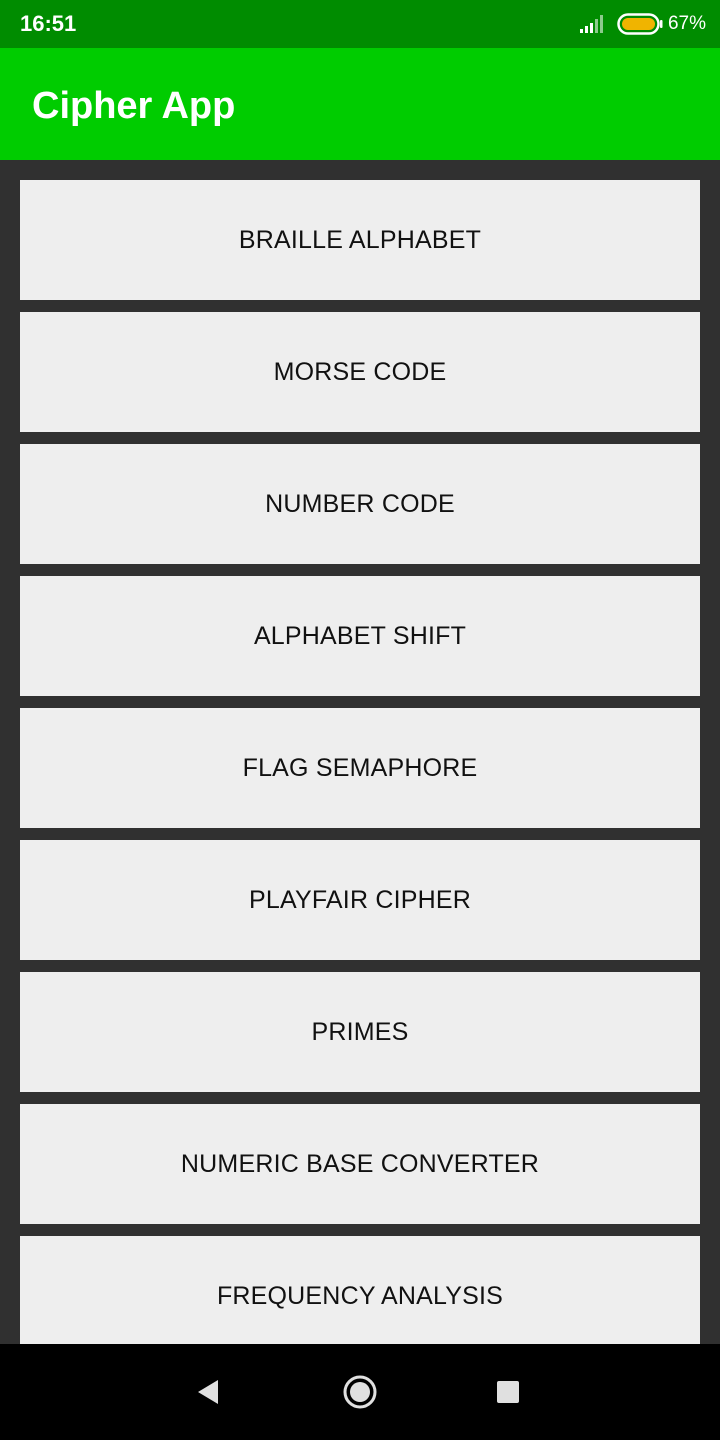  I want to click on home-button, so click(360, 1392).